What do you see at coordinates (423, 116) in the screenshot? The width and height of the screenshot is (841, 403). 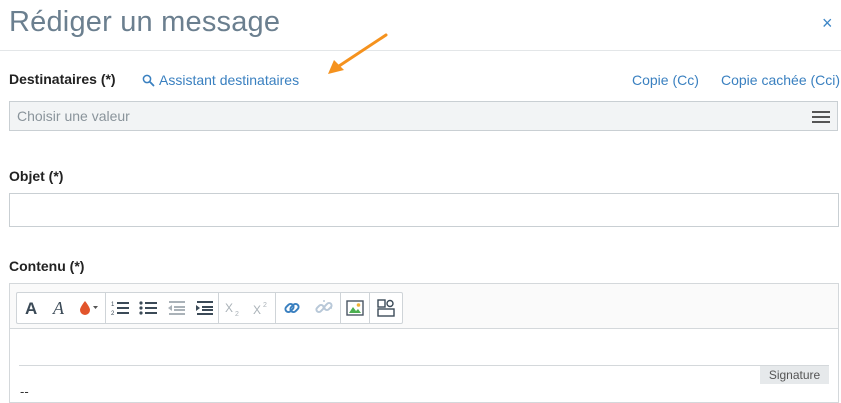 I see `recipients-select: Choisir une valeur` at bounding box center [423, 116].